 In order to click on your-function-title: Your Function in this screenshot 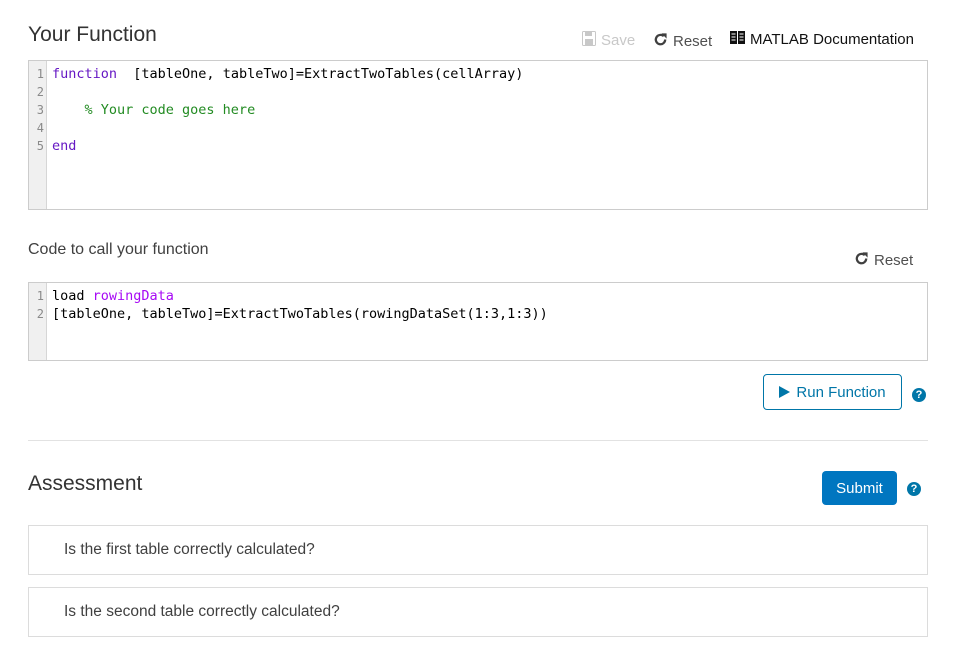, I will do `click(92, 34)`.